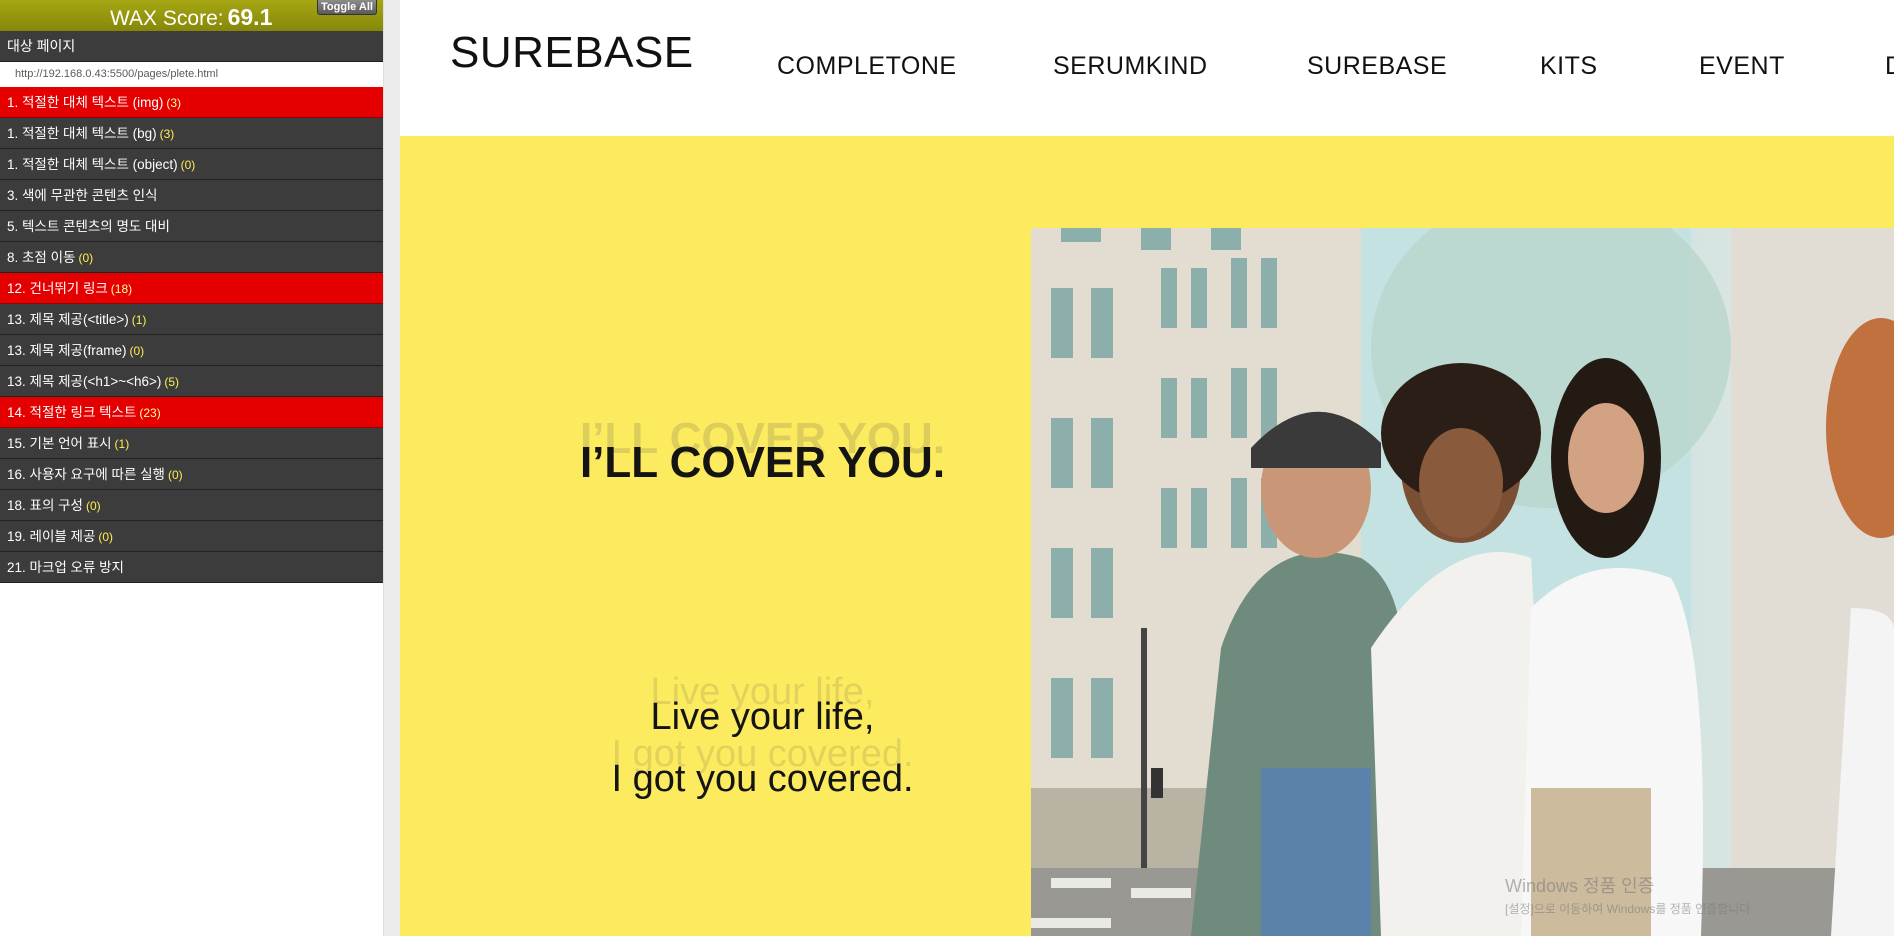 The image size is (1894, 936). Describe the element at coordinates (1130, 66) in the screenshot. I see `nav-item-serumkind: SERUMKIND` at that location.